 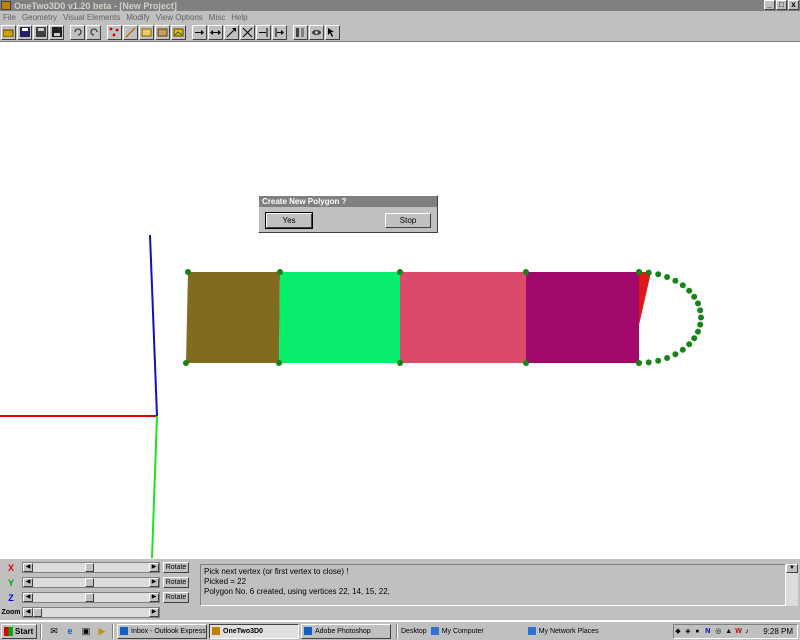 What do you see at coordinates (254, 631) in the screenshot?
I see `task-onetwo3d0: OneTwo3D0` at bounding box center [254, 631].